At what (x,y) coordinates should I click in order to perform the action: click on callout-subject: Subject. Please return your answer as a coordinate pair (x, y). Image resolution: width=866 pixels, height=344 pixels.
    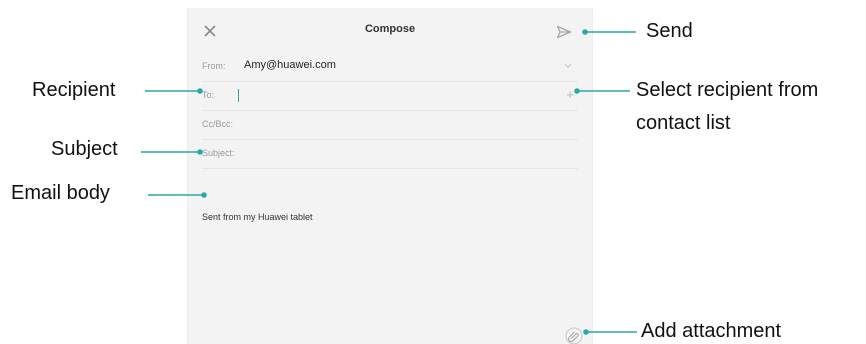
    Looking at the image, I should click on (84, 149).